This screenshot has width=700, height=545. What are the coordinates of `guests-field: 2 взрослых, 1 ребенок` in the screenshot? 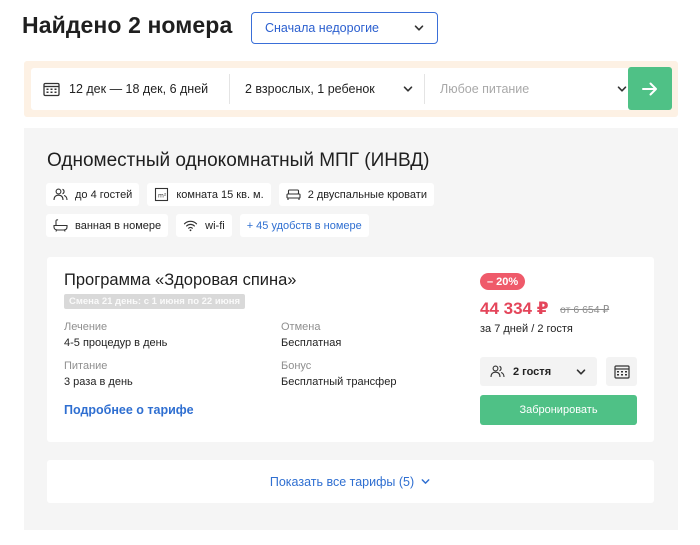 It's located at (327, 89).